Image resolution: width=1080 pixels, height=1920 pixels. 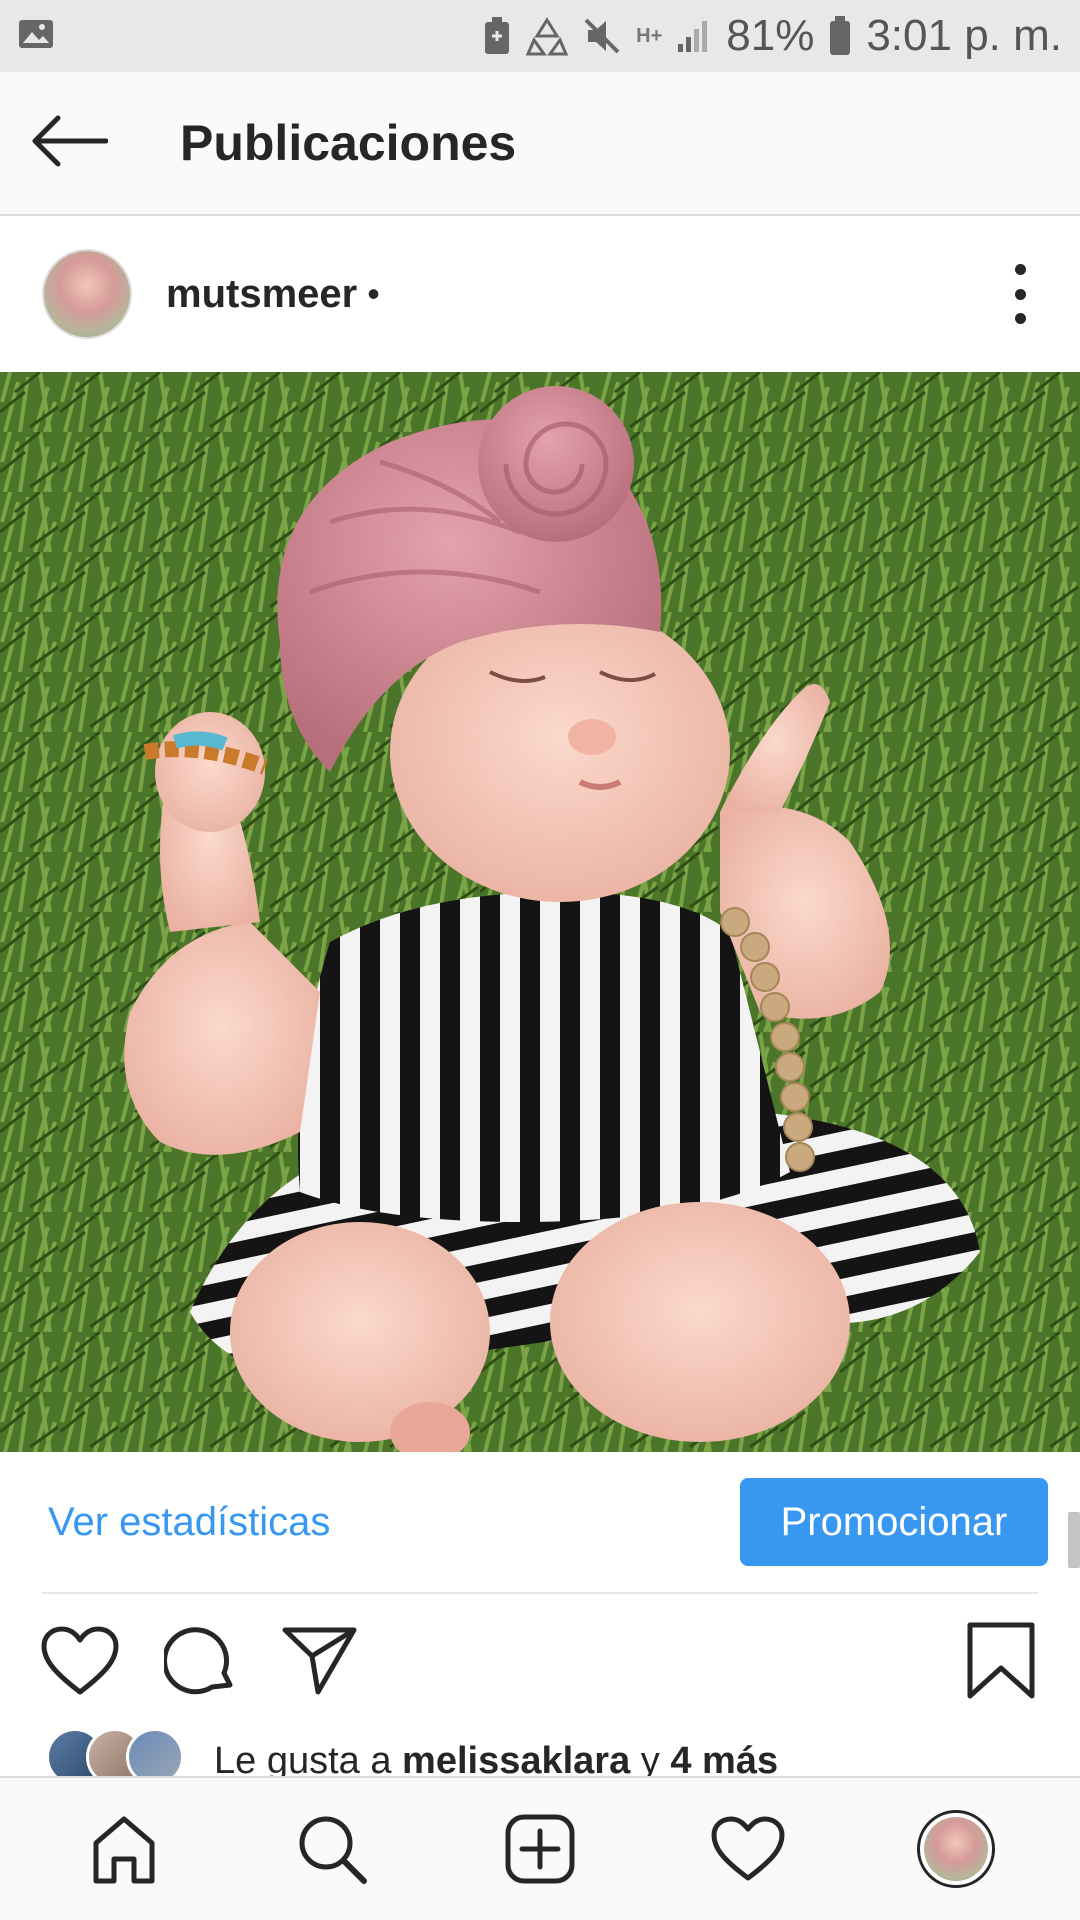 I want to click on post-header: mutsmeer •, so click(x=540, y=294).